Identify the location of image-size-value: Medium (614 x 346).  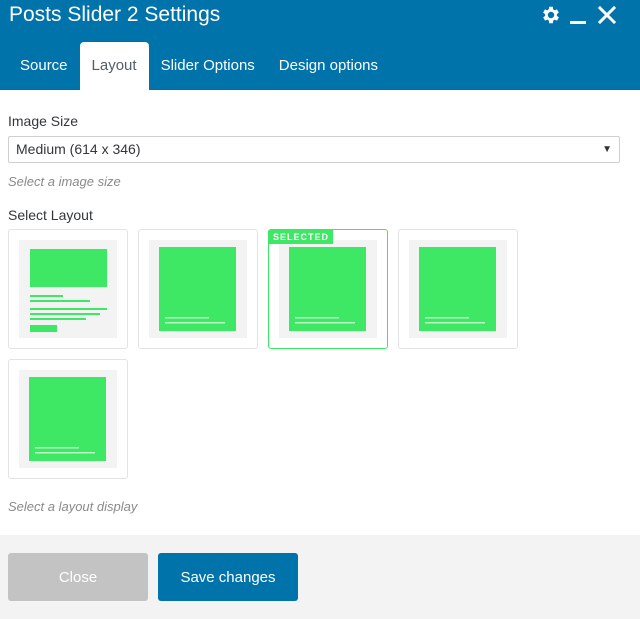
(78, 149).